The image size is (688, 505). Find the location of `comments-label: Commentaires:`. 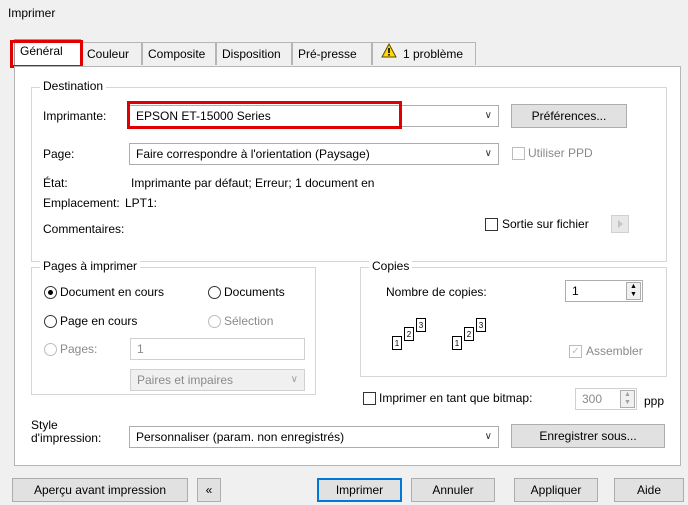

comments-label: Commentaires: is located at coordinates (84, 229).